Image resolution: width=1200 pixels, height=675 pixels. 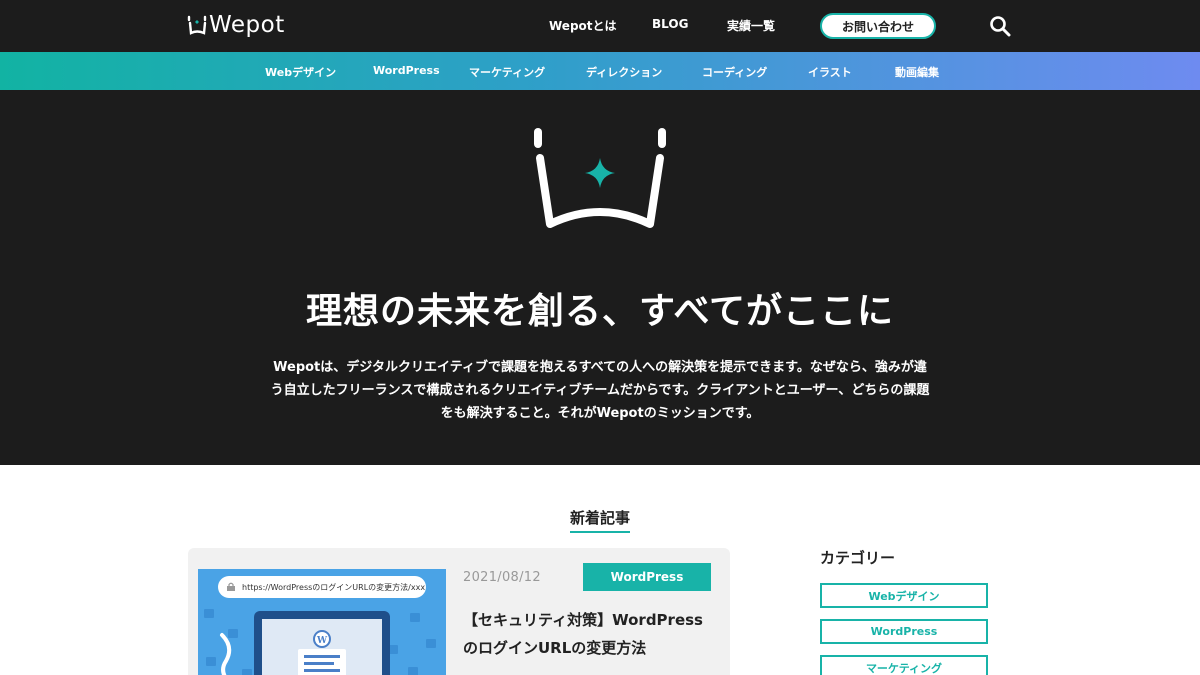 What do you see at coordinates (878, 26) in the screenshot?
I see `contact-button: お問い合わせ` at bounding box center [878, 26].